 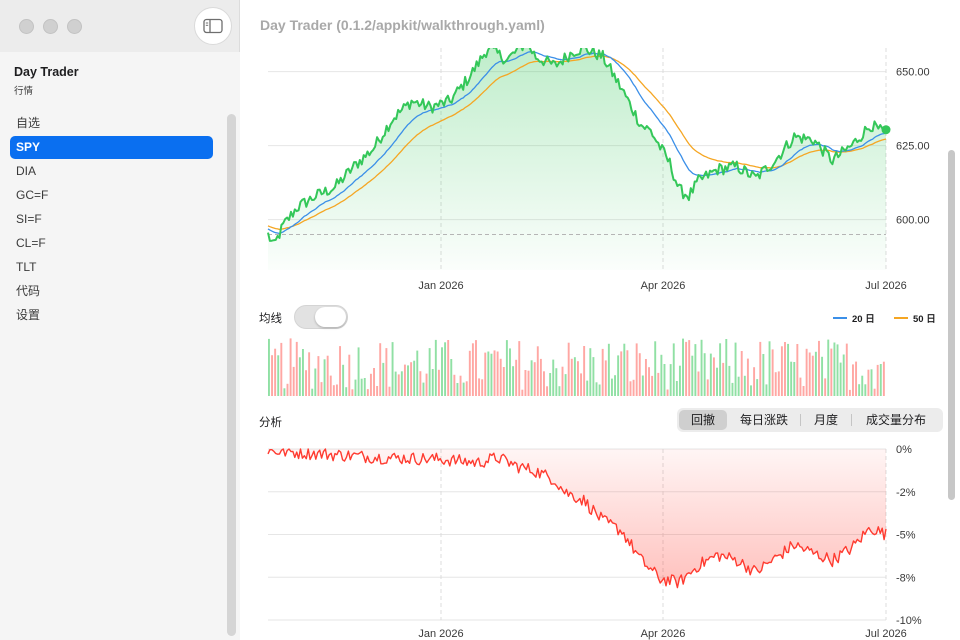 I want to click on sidebar-item-tlt: TLT, so click(x=111, y=267).